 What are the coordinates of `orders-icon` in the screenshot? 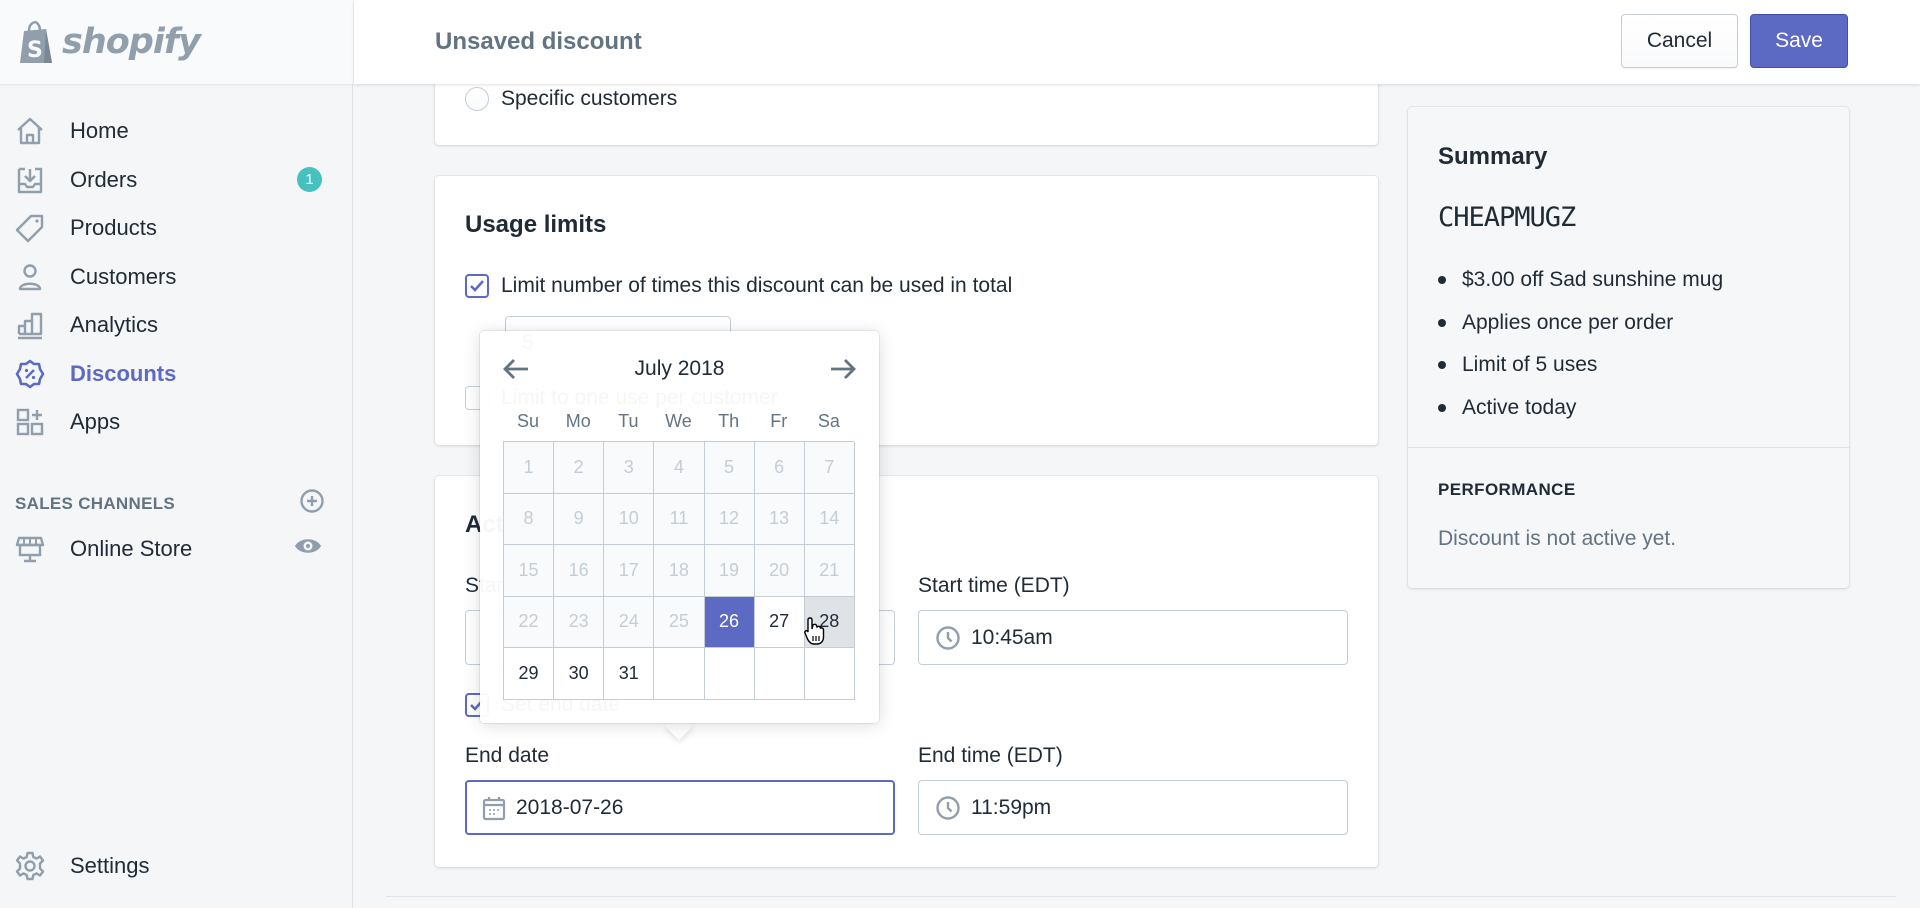 It's located at (30, 180).